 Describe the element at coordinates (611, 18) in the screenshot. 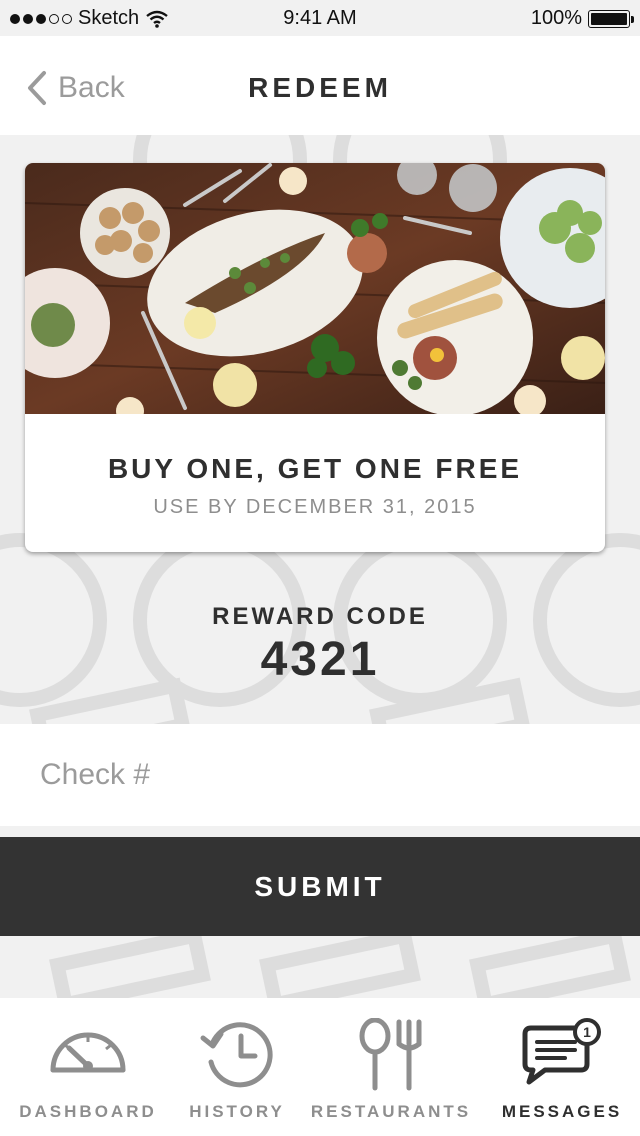

I see `battery-icon` at that location.